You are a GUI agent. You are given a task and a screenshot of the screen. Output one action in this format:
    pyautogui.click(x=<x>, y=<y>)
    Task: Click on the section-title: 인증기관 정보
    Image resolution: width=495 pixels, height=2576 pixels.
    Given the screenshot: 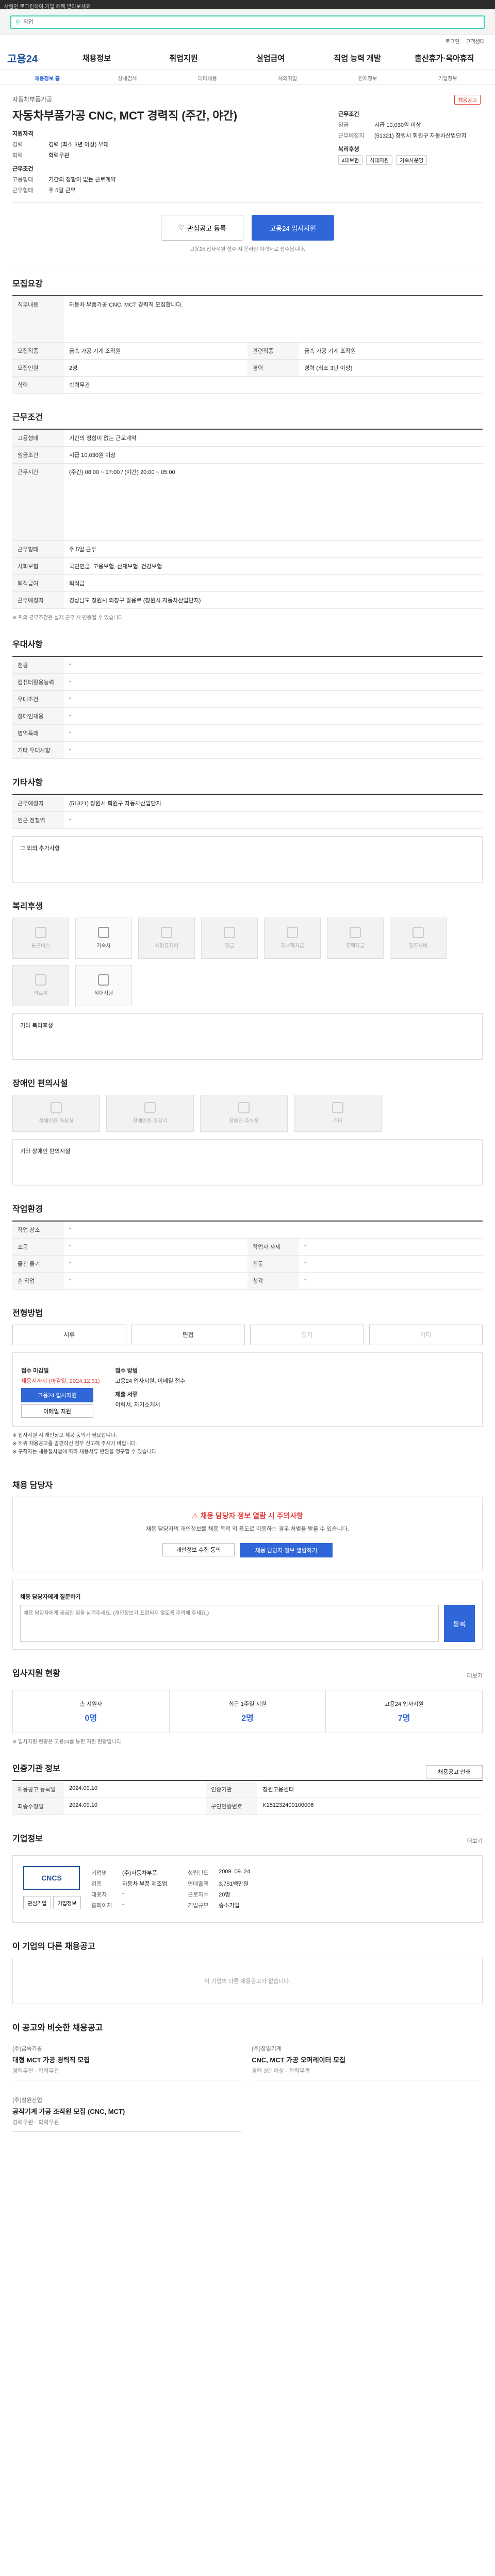 What is the action you would take?
    pyautogui.click(x=36, y=1769)
    